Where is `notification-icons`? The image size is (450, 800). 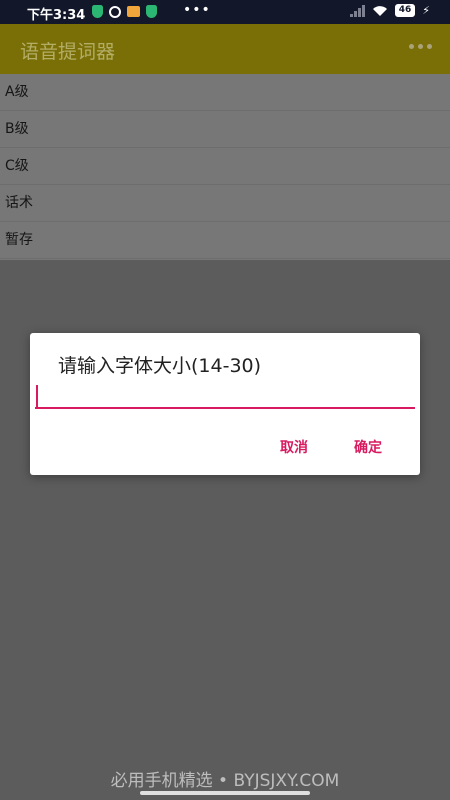
notification-icons is located at coordinates (124, 11).